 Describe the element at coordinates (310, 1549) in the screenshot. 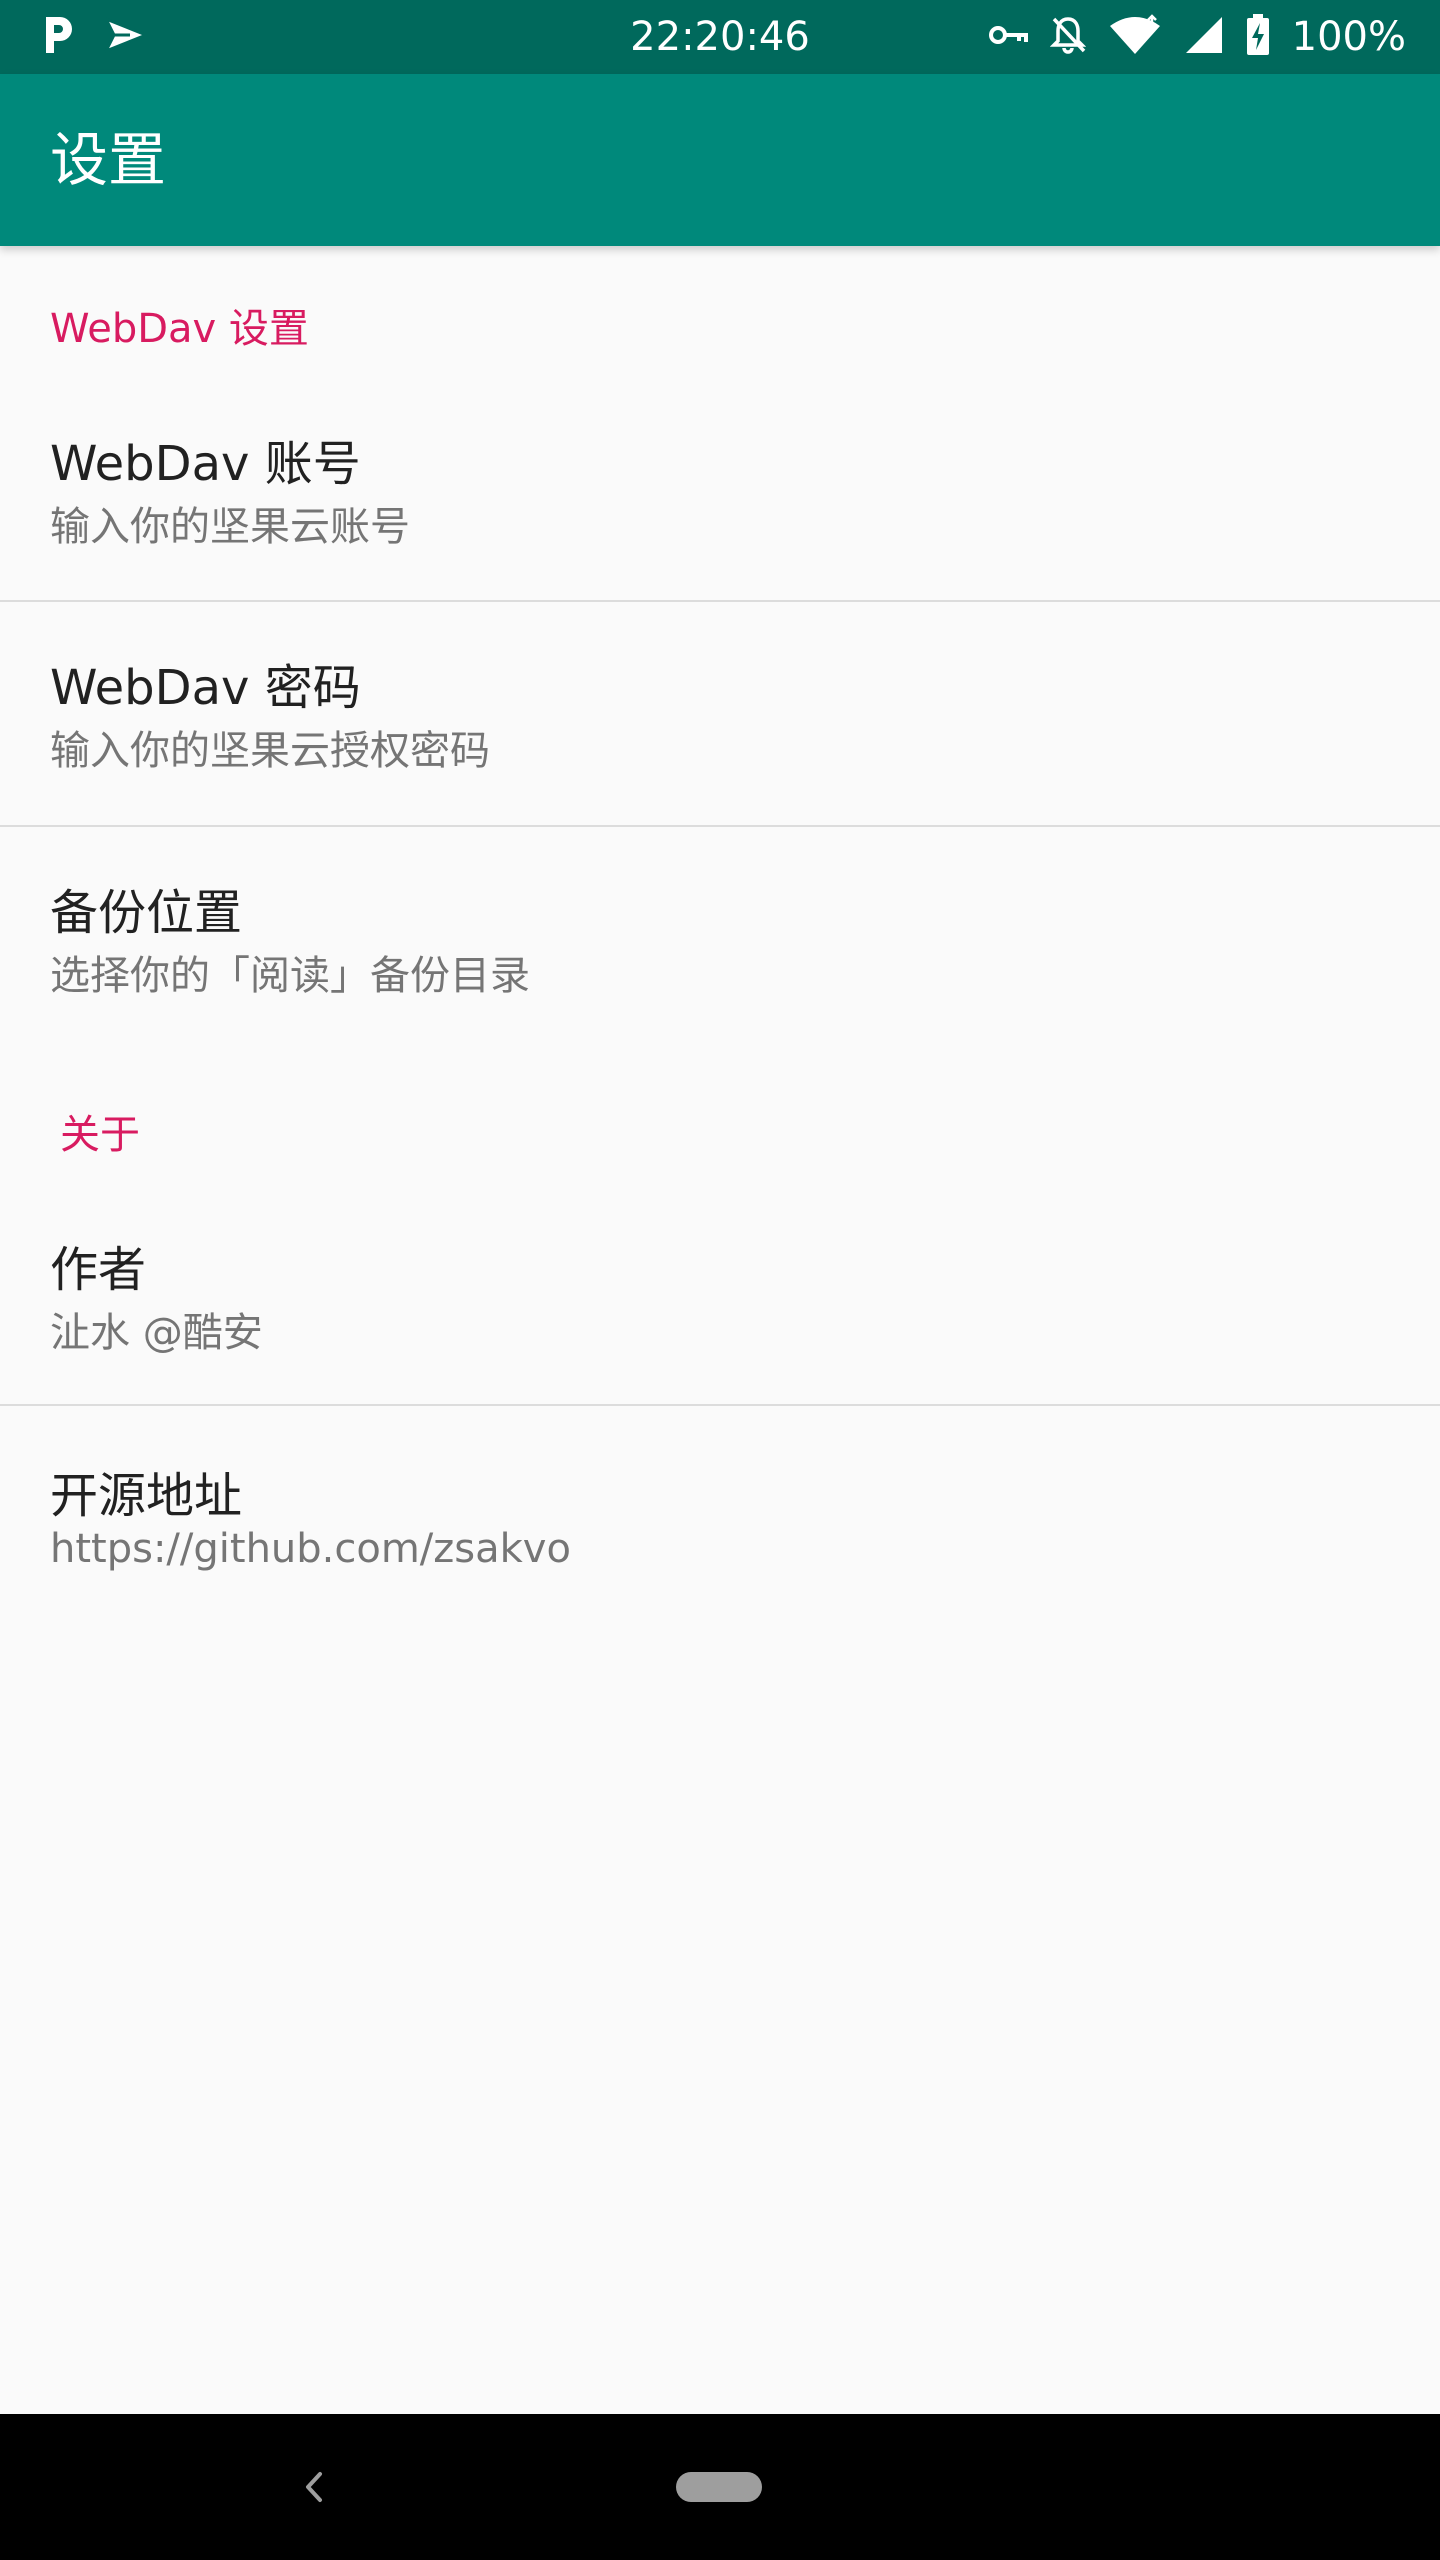

I see `pref-summary: https://github.com/zsakvo` at that location.